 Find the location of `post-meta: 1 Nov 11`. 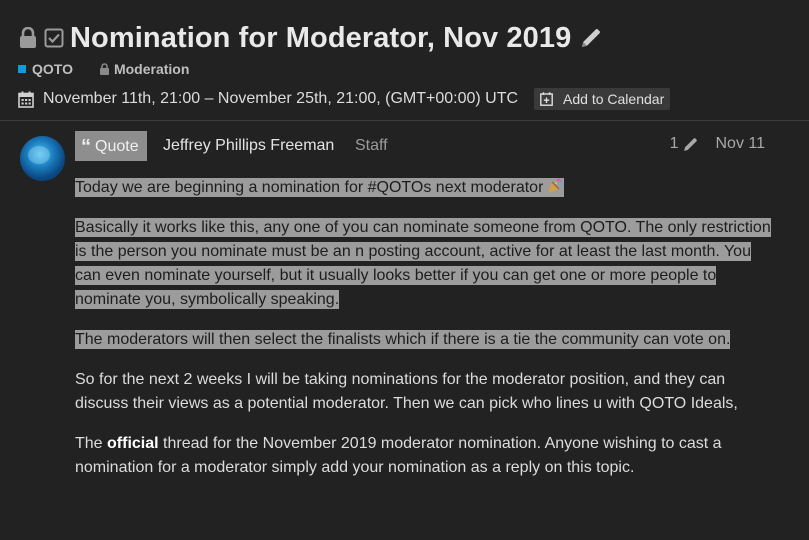

post-meta: 1 Nov 11 is located at coordinates (717, 144).